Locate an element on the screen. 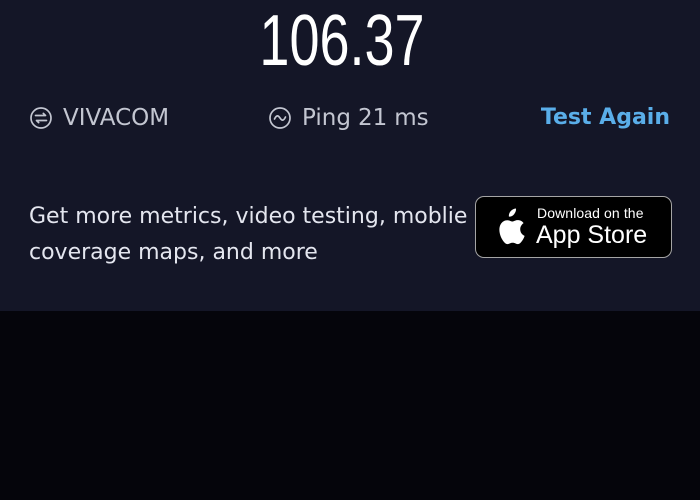 This screenshot has width=700, height=500. ping-value: 21 is located at coordinates (372, 118).